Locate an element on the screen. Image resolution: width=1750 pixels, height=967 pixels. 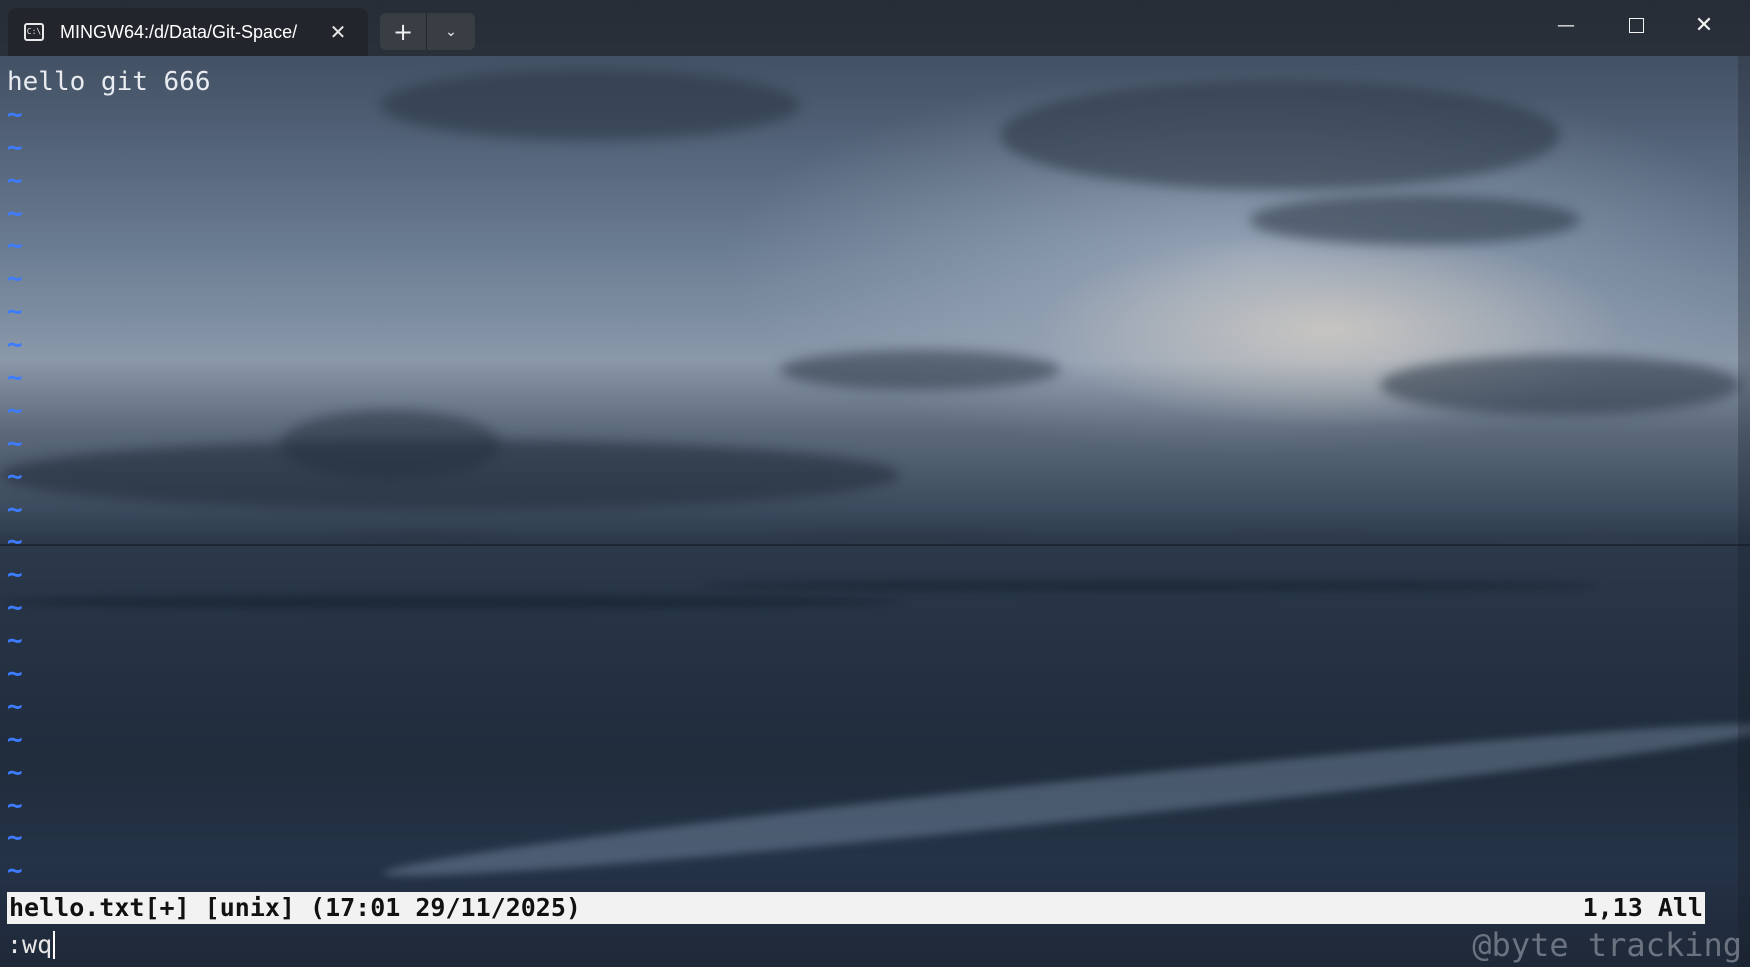
vim-command-line: :wq is located at coordinates (31, 945).